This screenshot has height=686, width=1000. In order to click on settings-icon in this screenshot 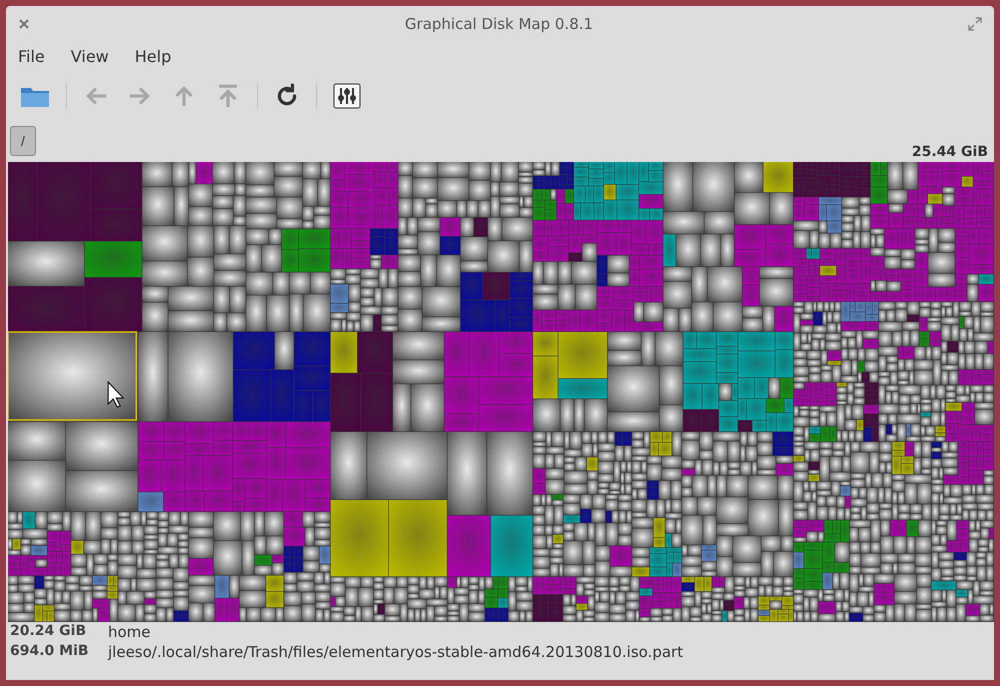, I will do `click(347, 96)`.